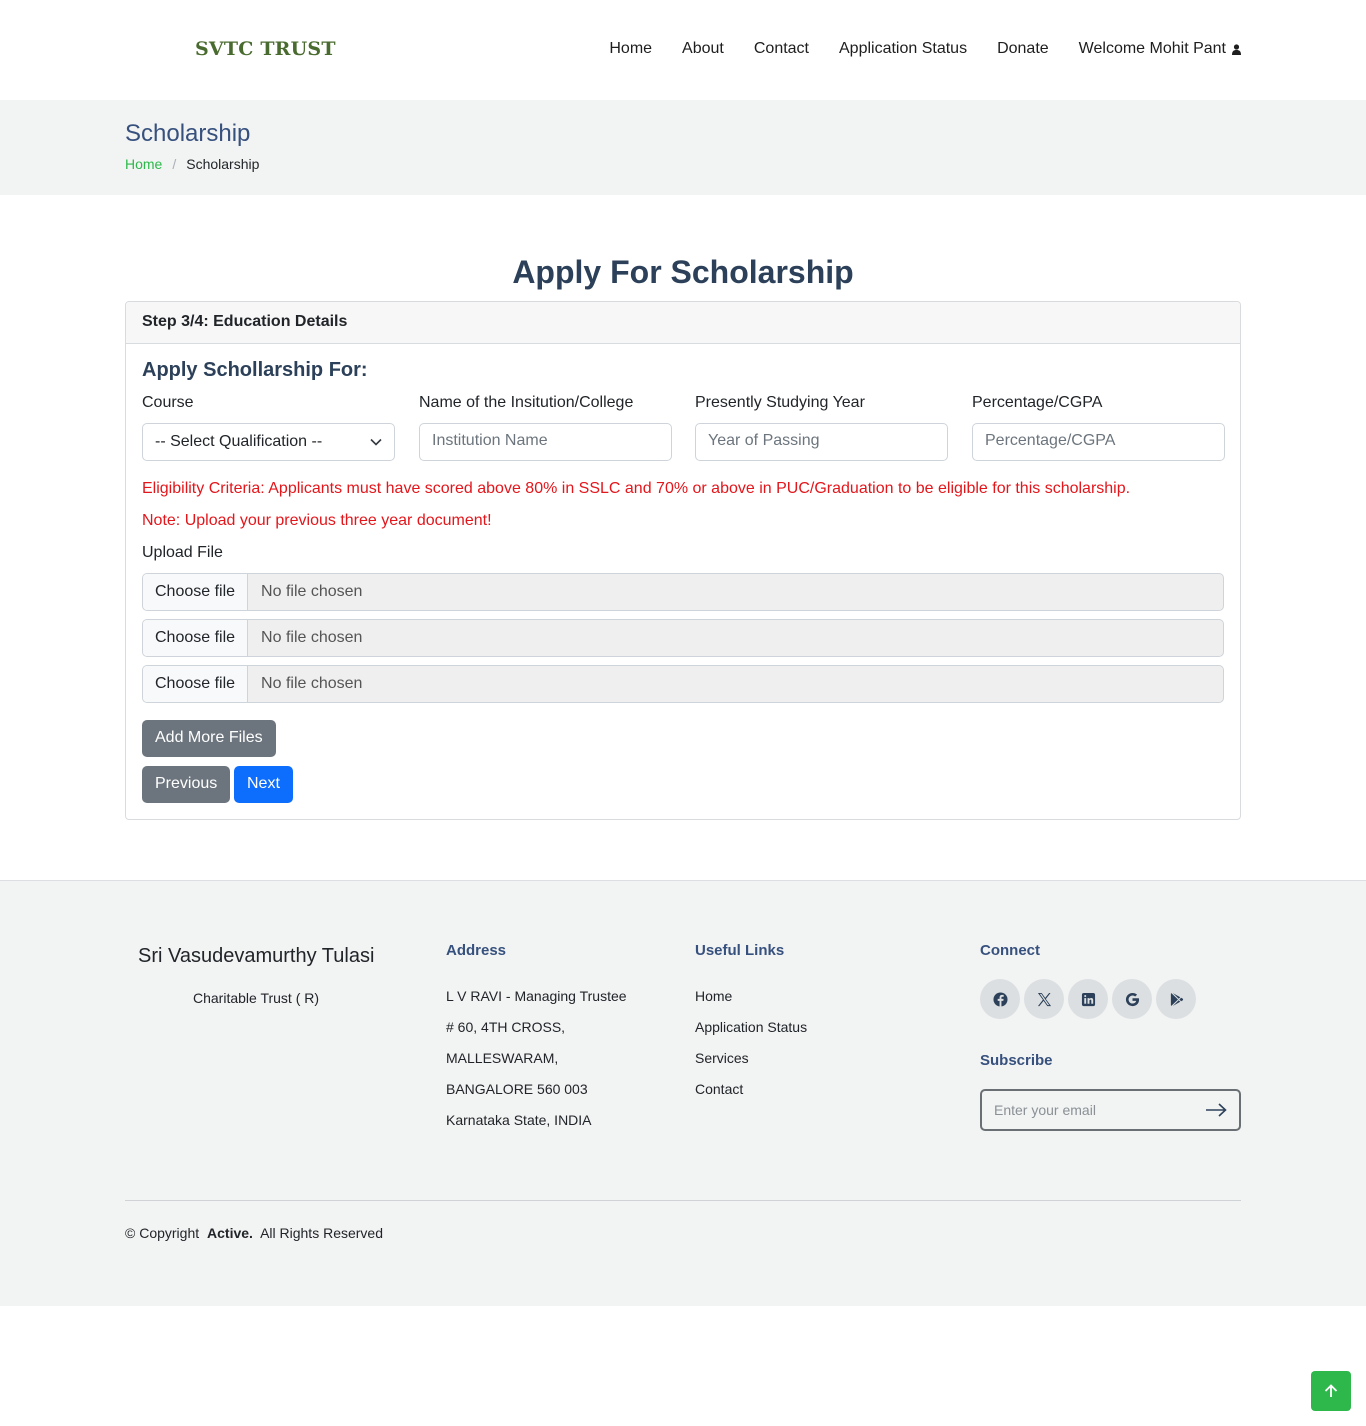 Image resolution: width=1366 pixels, height=1426 pixels. I want to click on form-title: Apply For Scholarship, so click(683, 272).